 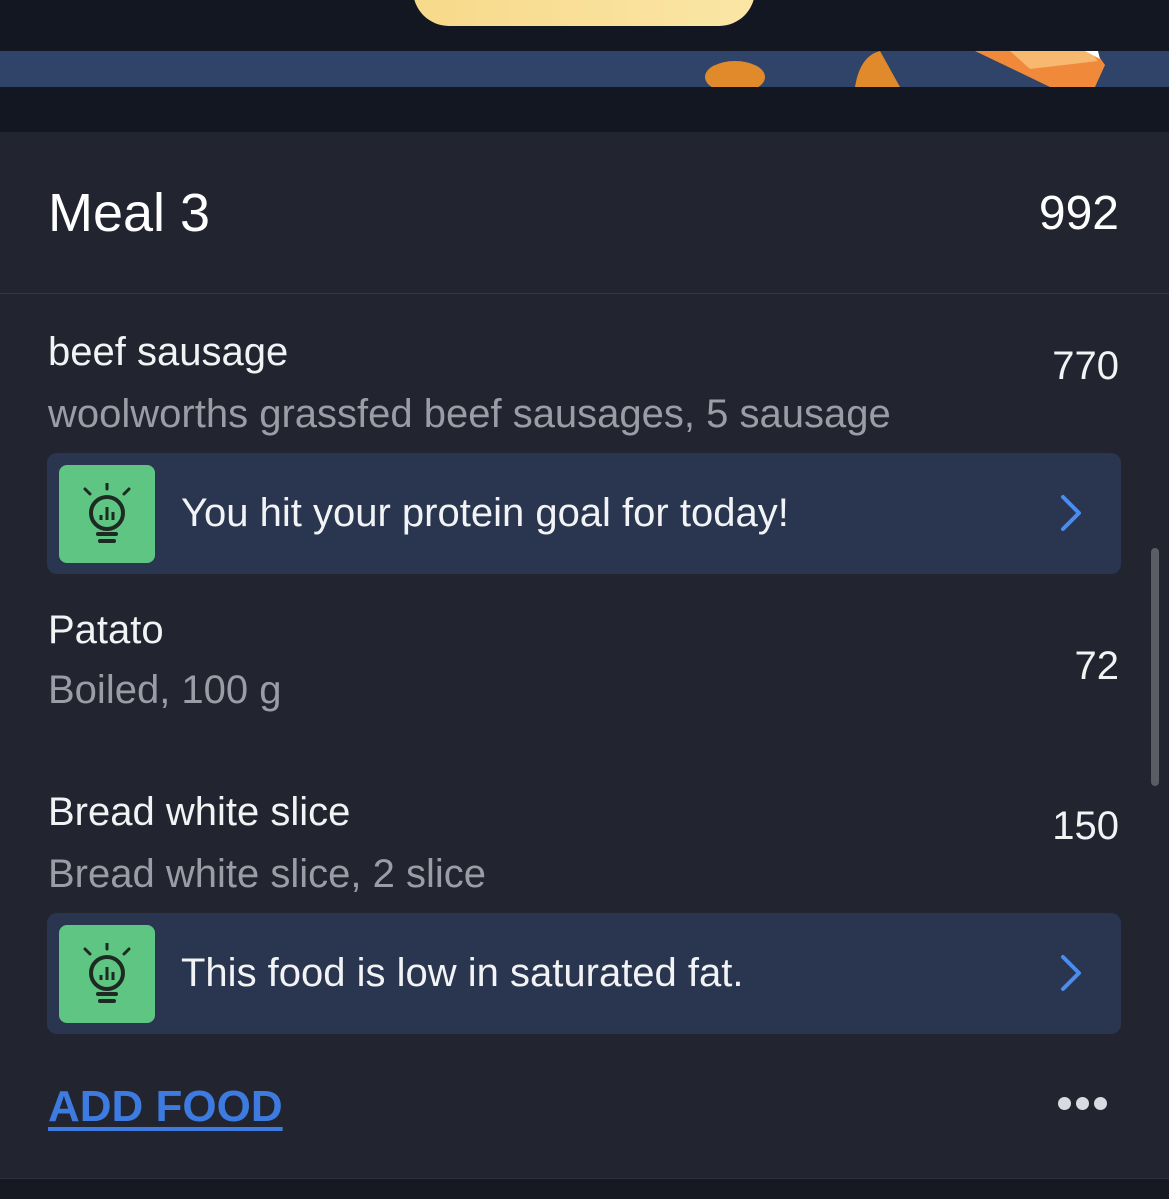 What do you see at coordinates (1085, 826) in the screenshot?
I see `food-calories: 150` at bounding box center [1085, 826].